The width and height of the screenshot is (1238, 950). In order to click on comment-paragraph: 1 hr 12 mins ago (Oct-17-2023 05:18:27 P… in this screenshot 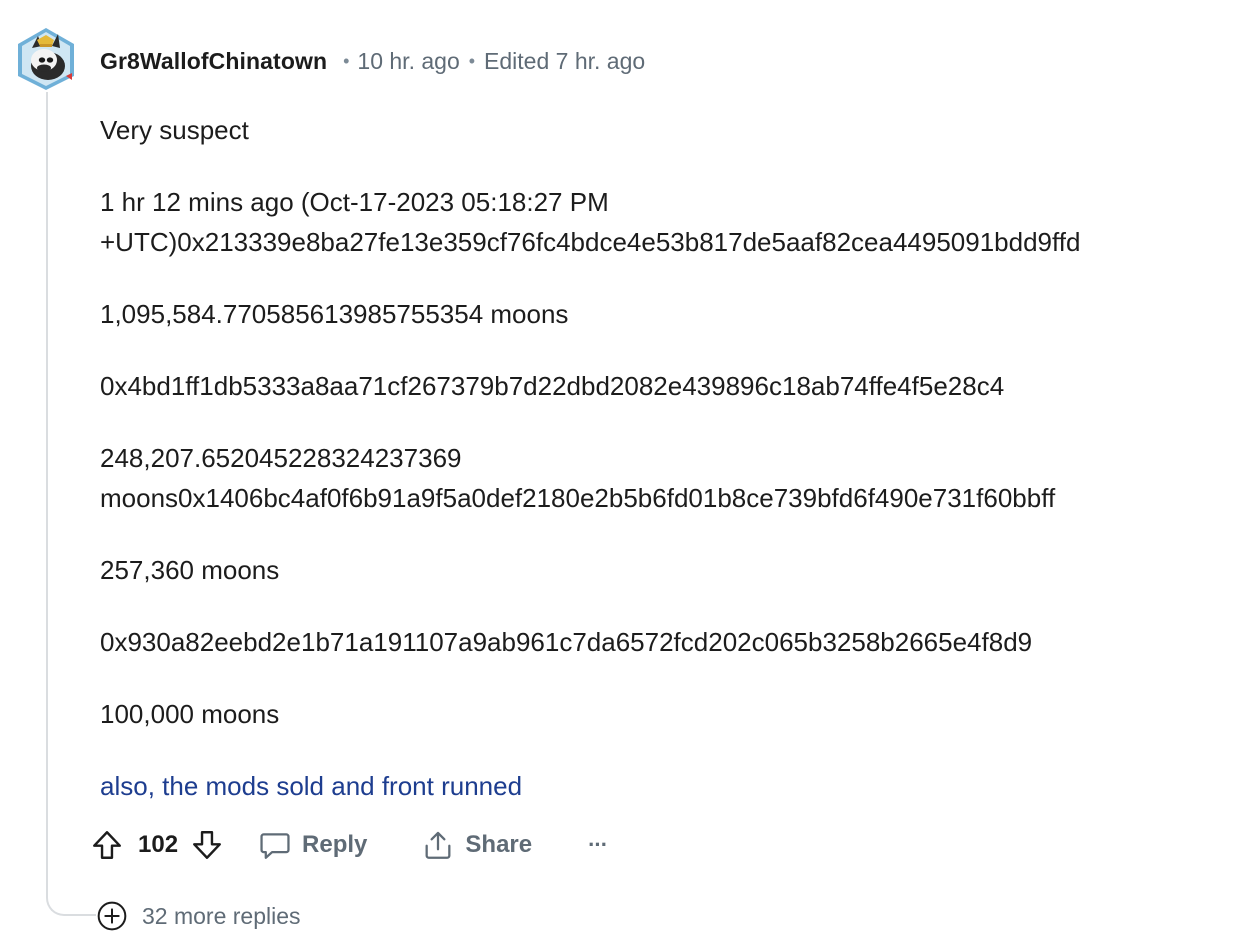, I will do `click(590, 222)`.